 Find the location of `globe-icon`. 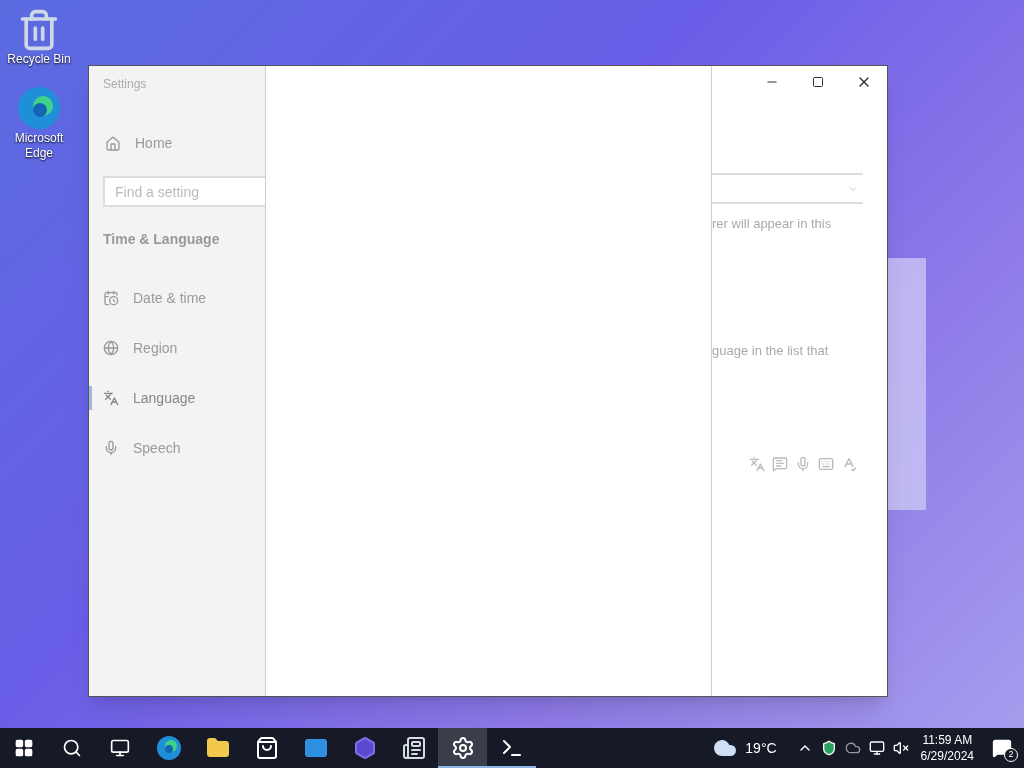

globe-icon is located at coordinates (111, 348).